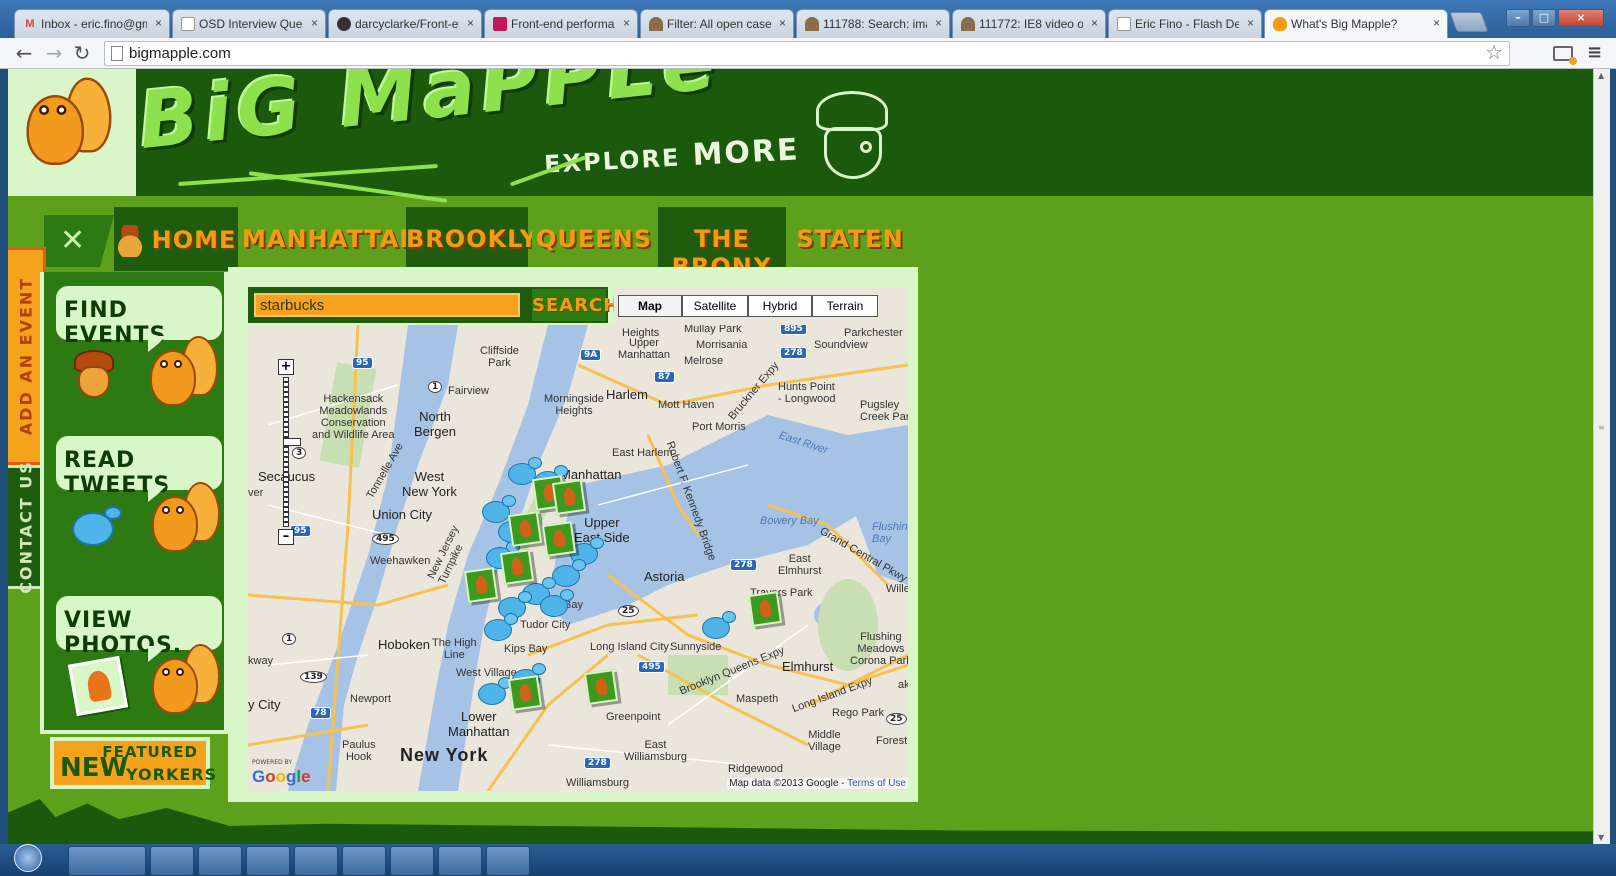 The image size is (1616, 876). I want to click on terms-of-use-link: Terms of Use, so click(876, 783).